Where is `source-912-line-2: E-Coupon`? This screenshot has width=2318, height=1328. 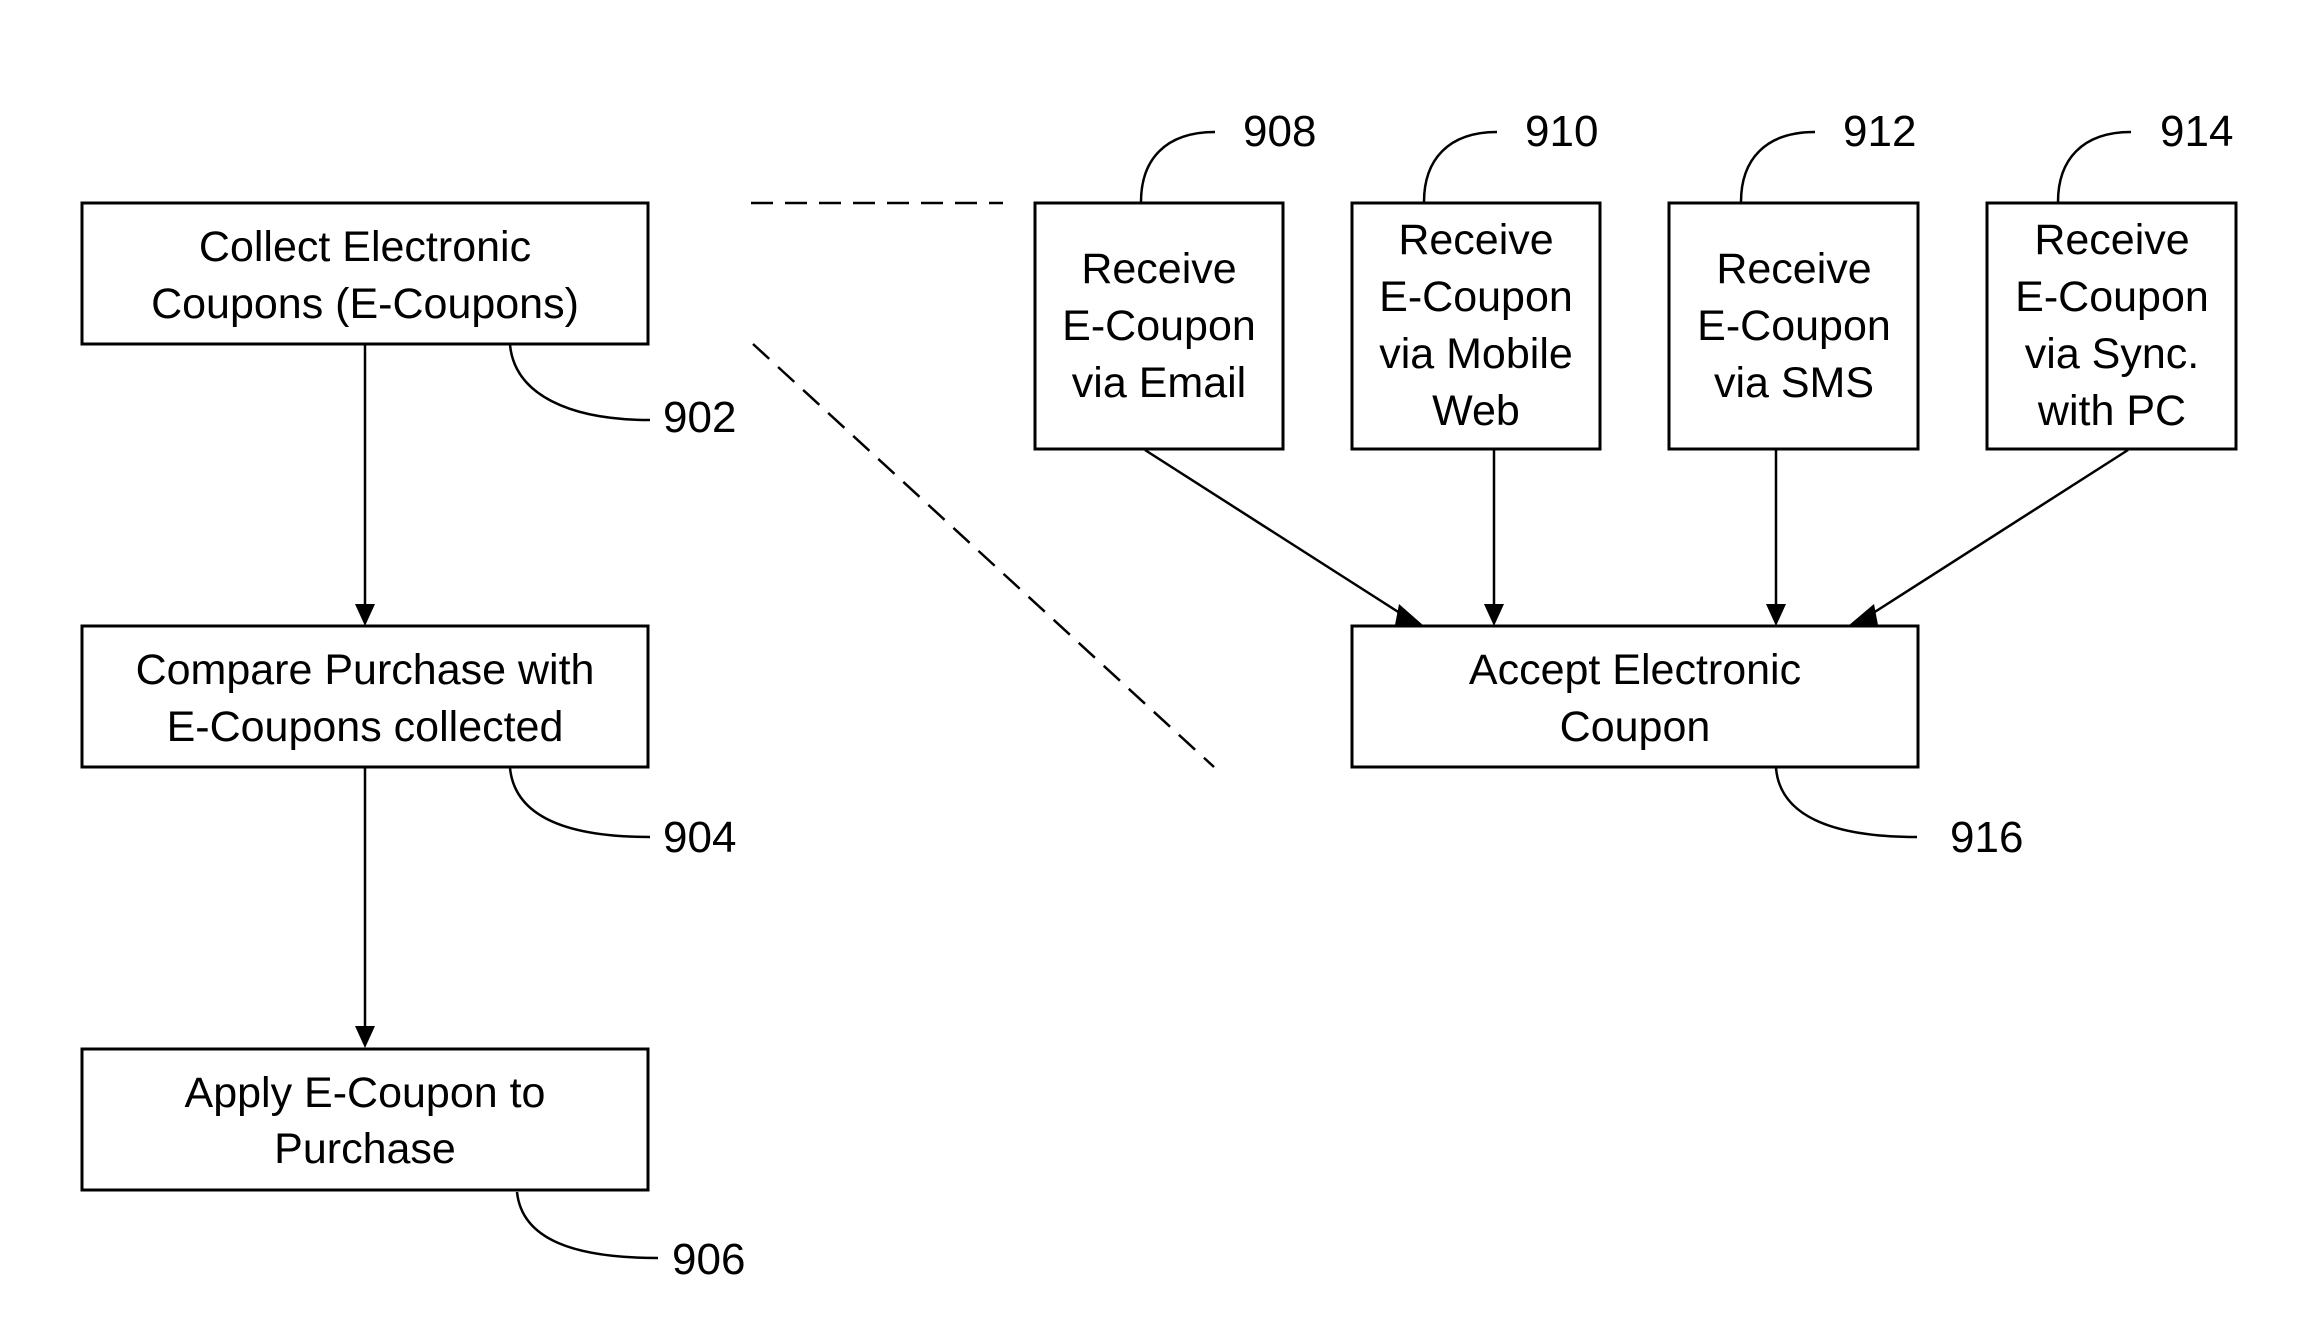
source-912-line-2: E-Coupon is located at coordinates (1794, 326).